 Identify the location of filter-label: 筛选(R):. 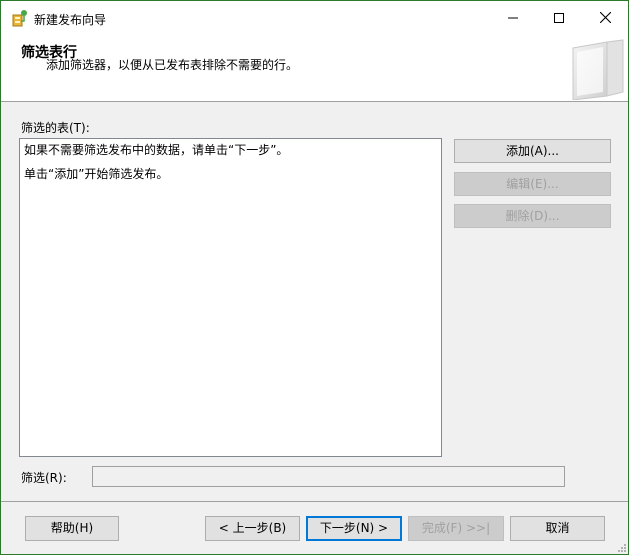
(44, 478).